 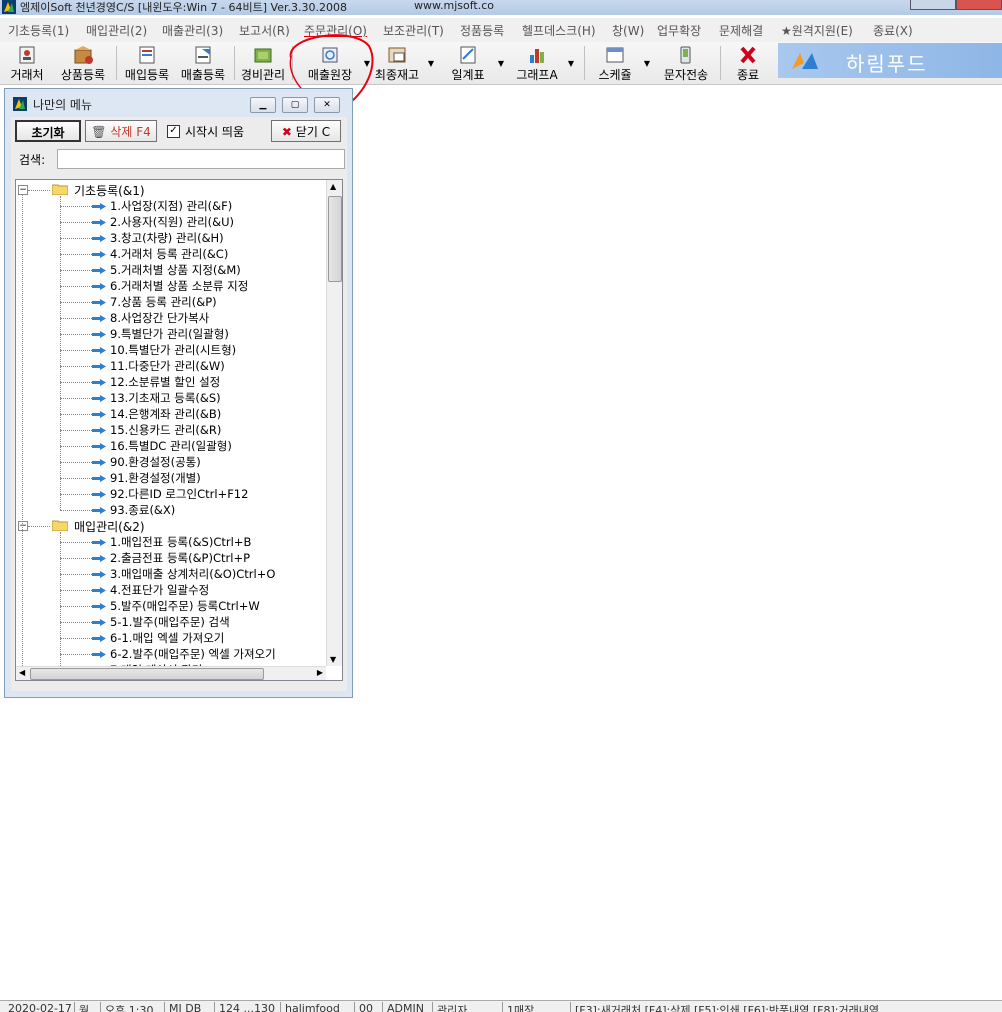 What do you see at coordinates (171, 558) in the screenshot?
I see `tree-item: 2.출금전표 등록(&P)Ctrl+P` at bounding box center [171, 558].